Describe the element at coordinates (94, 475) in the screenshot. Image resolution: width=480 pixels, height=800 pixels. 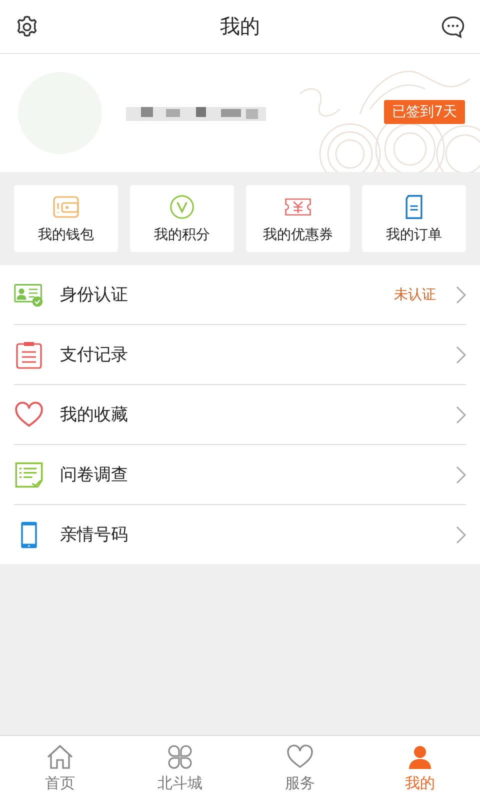
I see `menu-label: 问卷调查` at that location.